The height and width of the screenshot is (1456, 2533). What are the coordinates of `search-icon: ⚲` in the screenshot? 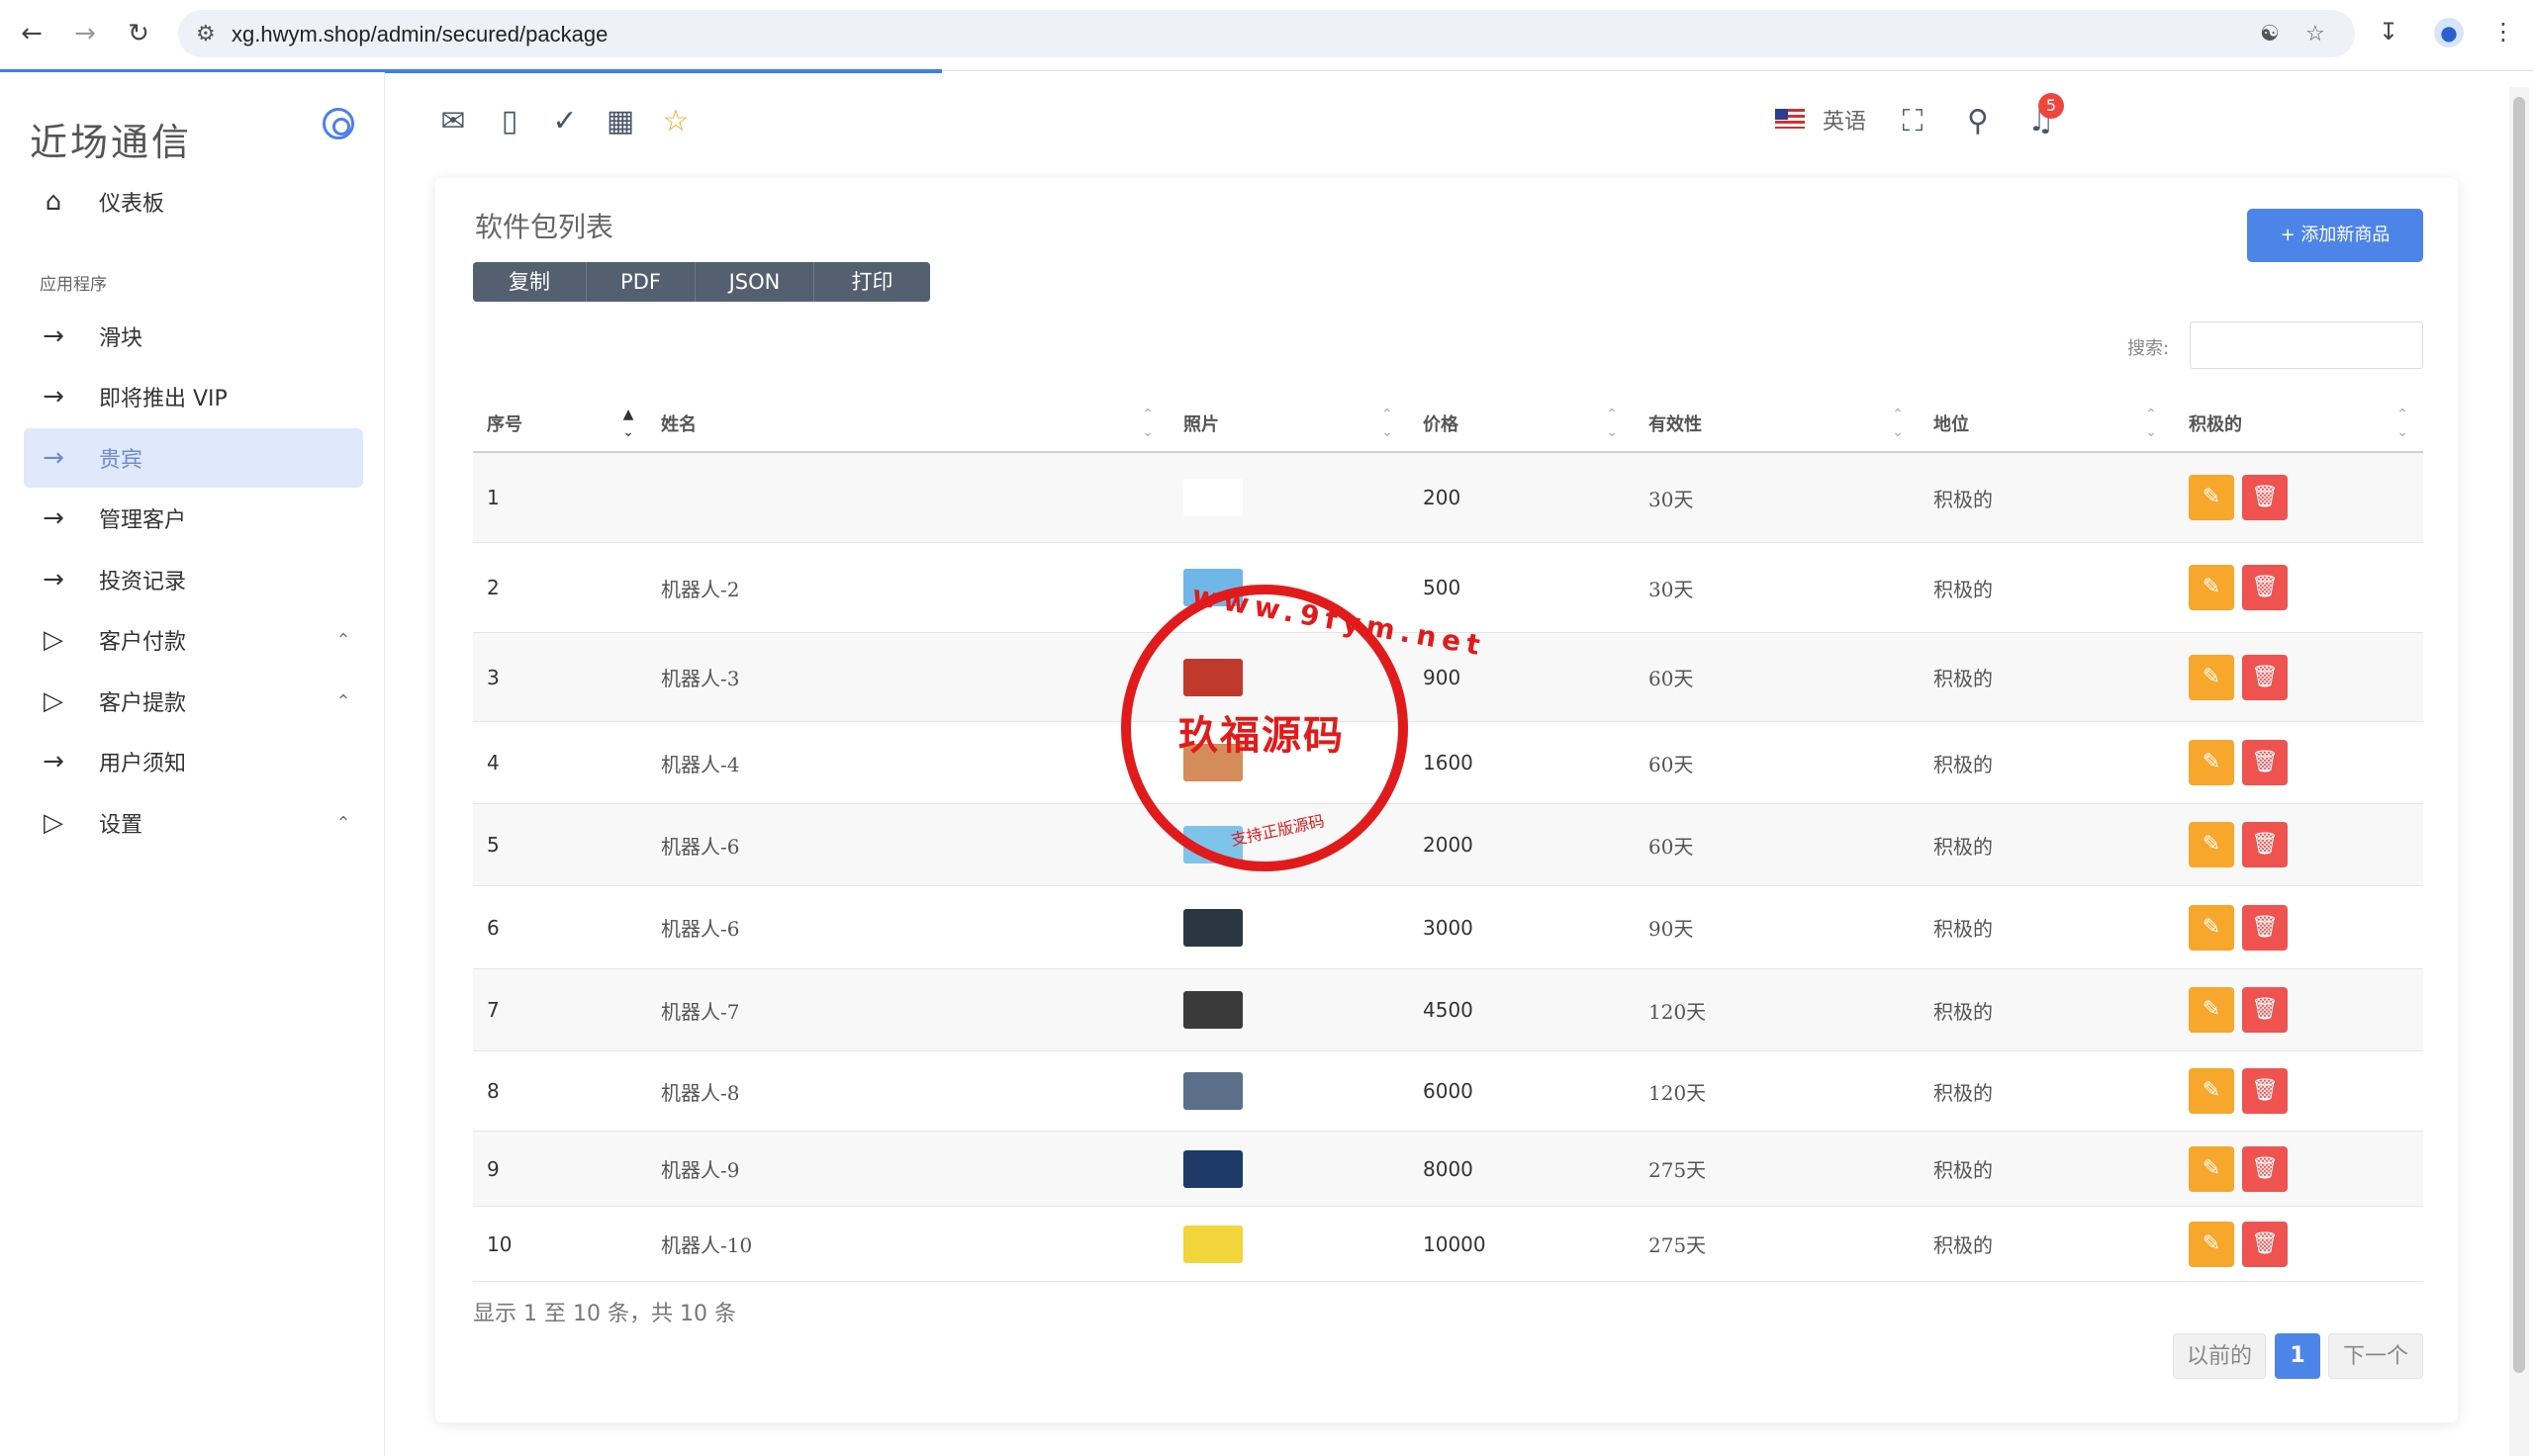 It's located at (1978, 121).